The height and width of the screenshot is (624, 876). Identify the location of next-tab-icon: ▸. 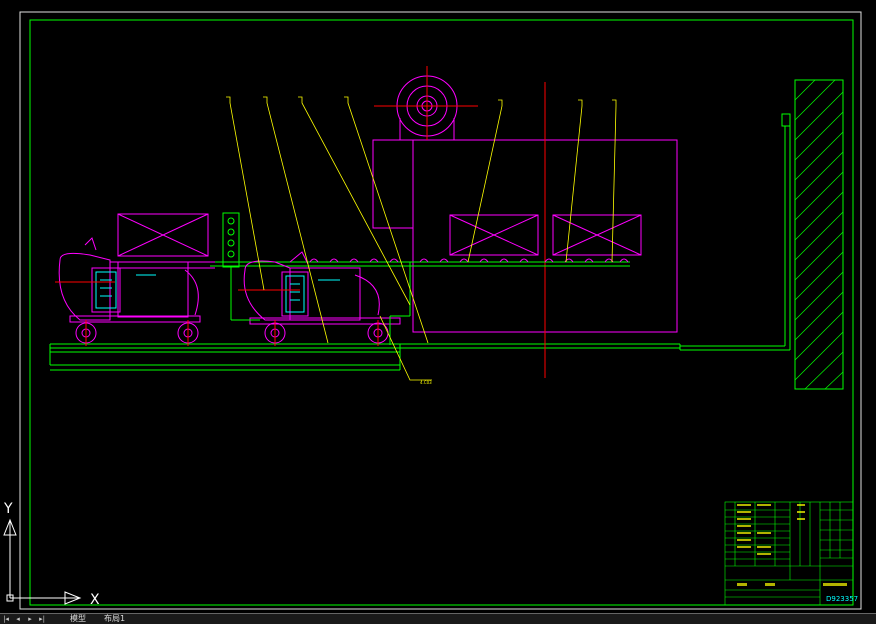
(30, 619).